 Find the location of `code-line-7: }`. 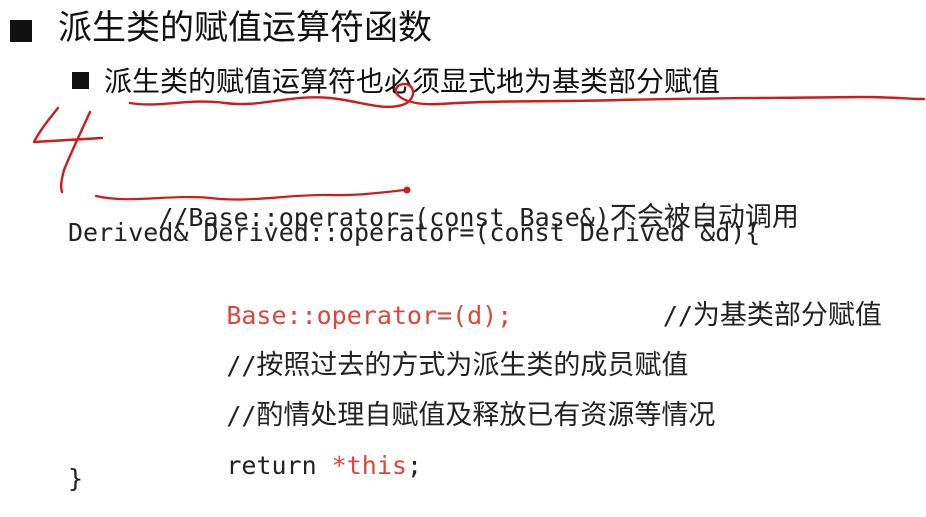

code-line-7: } is located at coordinates (76, 478).